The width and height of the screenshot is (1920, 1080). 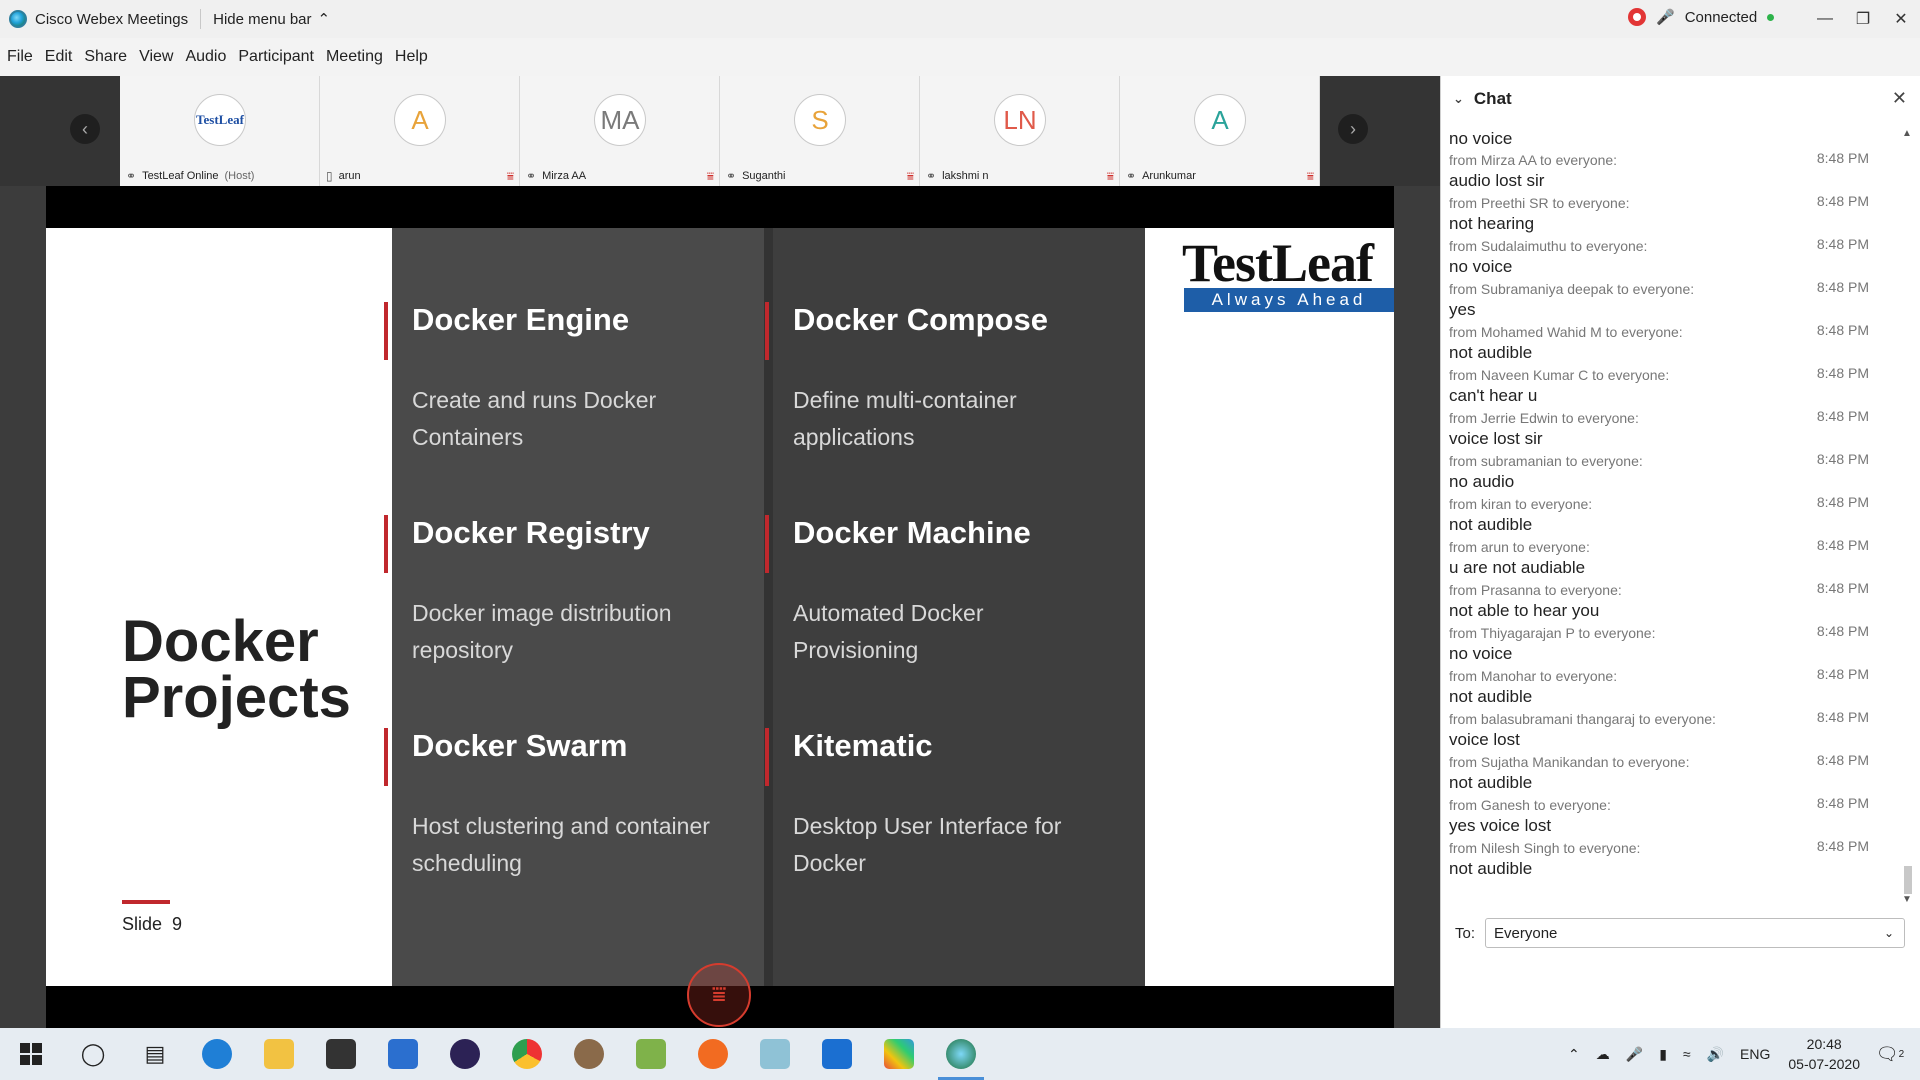 What do you see at coordinates (1603, 1054) in the screenshot?
I see `cloud-icon: ☁` at bounding box center [1603, 1054].